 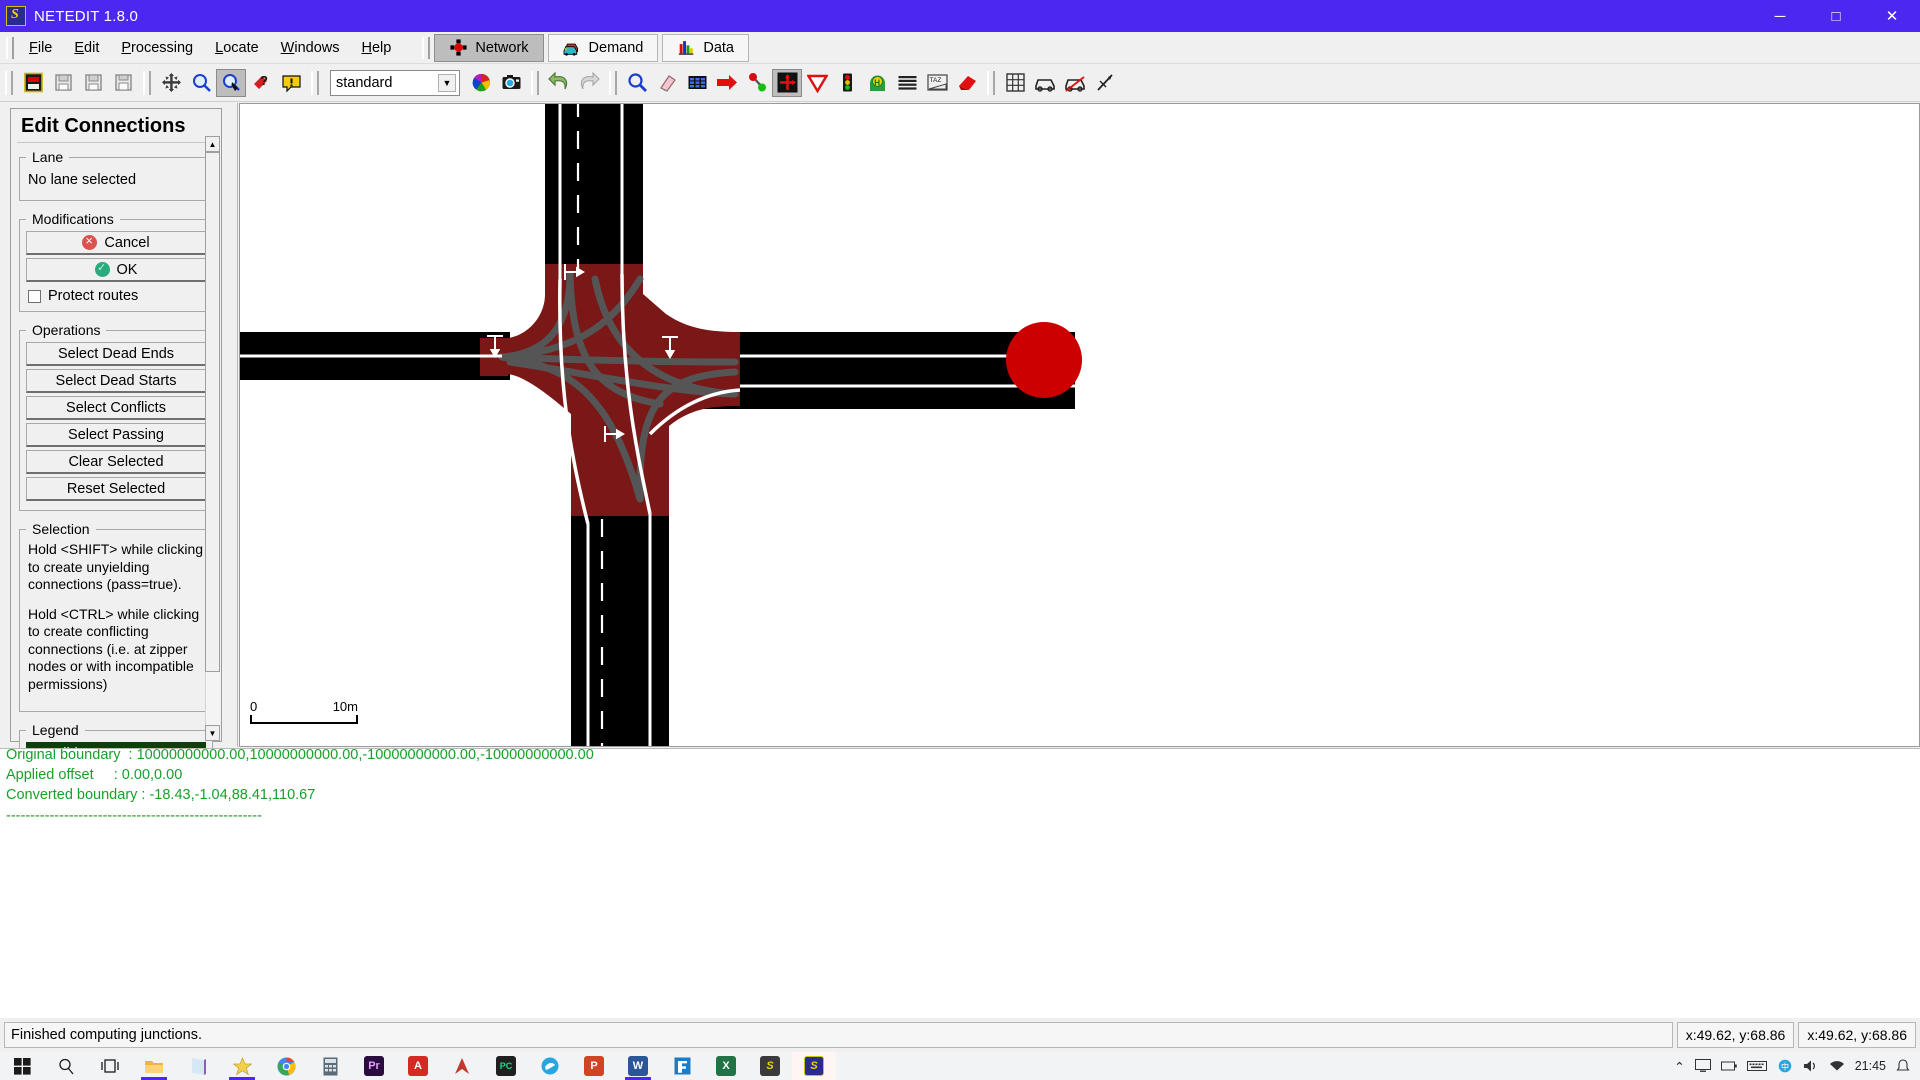 What do you see at coordinates (937, 83) in the screenshot?
I see `taz-mode-icon: TAZ` at bounding box center [937, 83].